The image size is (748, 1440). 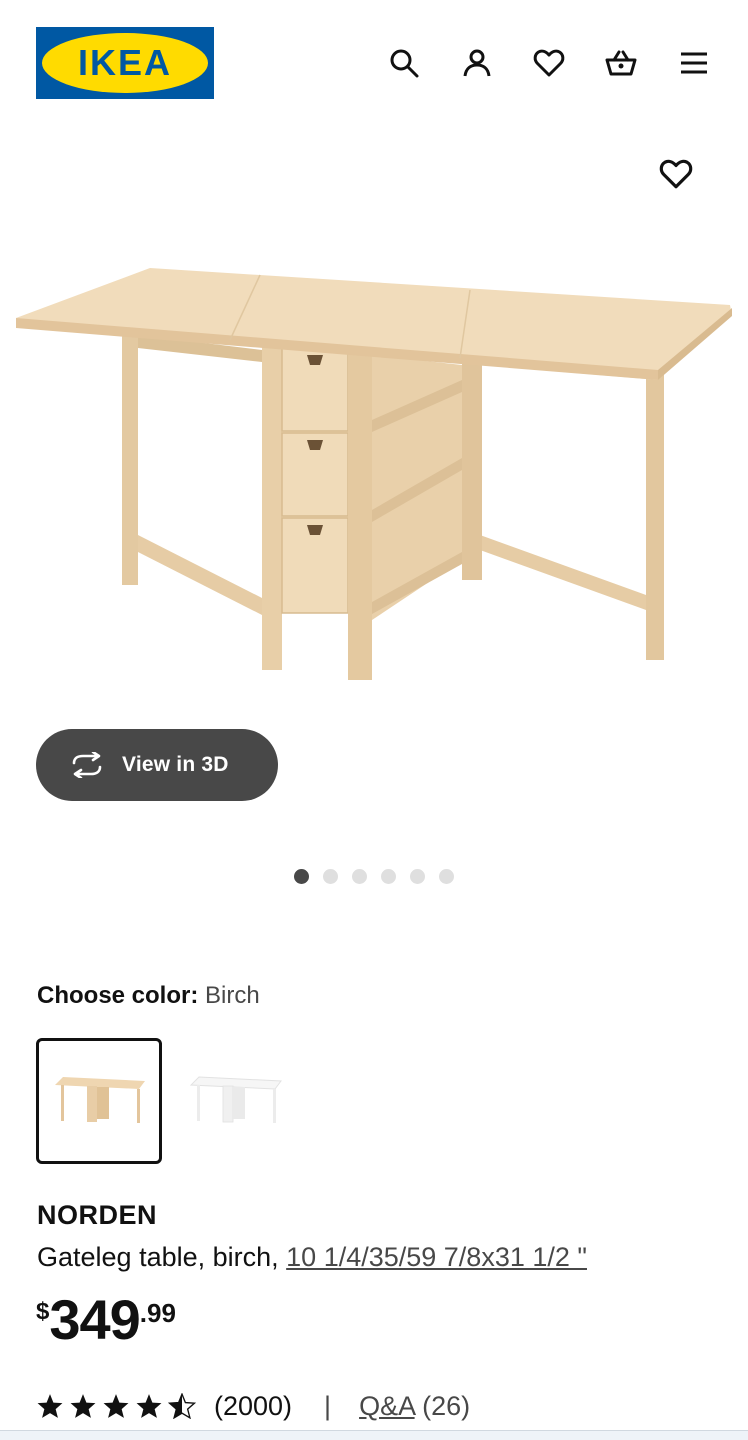 What do you see at coordinates (436, 1257) in the screenshot?
I see `product-dimensions-link: 10 1/4/35/59 7/8x31 1/2 "` at bounding box center [436, 1257].